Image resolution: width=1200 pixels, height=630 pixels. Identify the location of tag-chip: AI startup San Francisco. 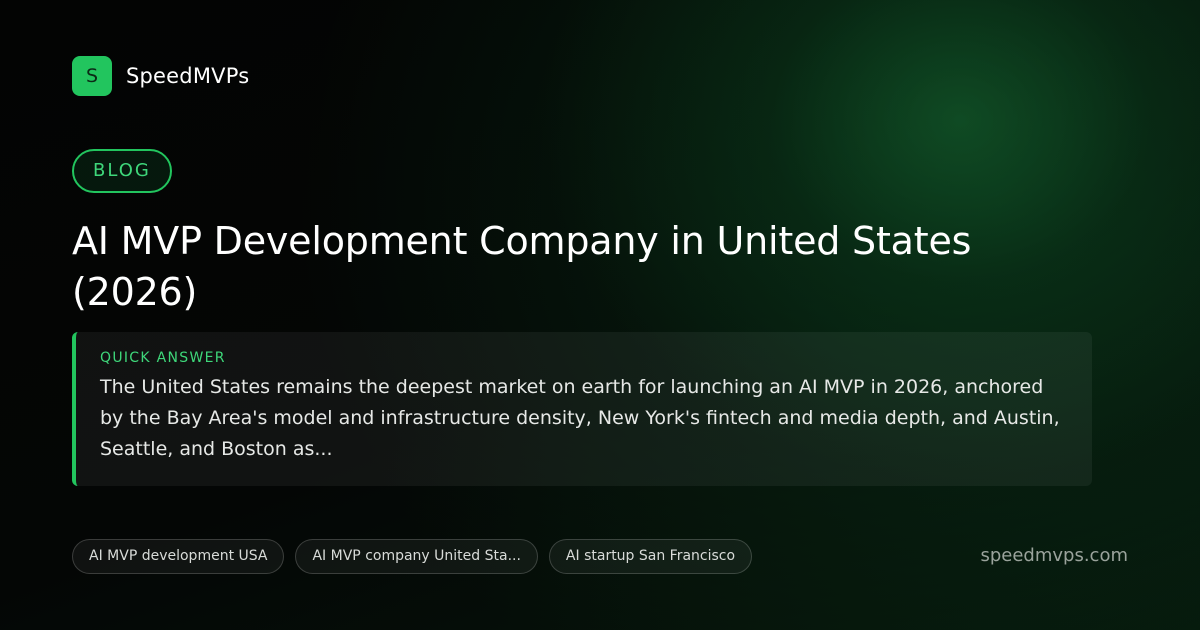
(650, 556).